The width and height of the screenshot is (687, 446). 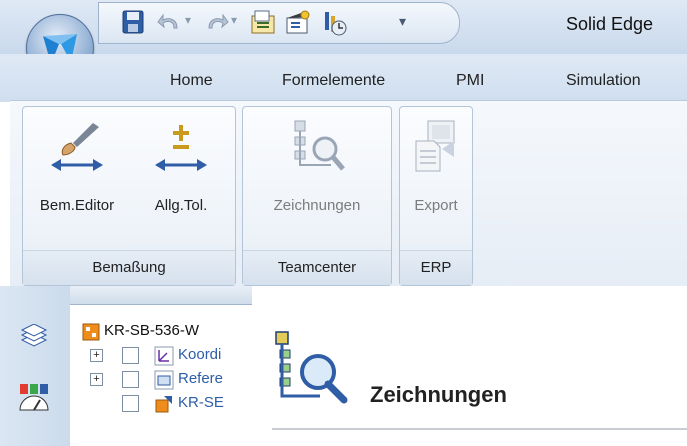 What do you see at coordinates (317, 267) in the screenshot?
I see `group-label-teamcenter: Teamcenter` at bounding box center [317, 267].